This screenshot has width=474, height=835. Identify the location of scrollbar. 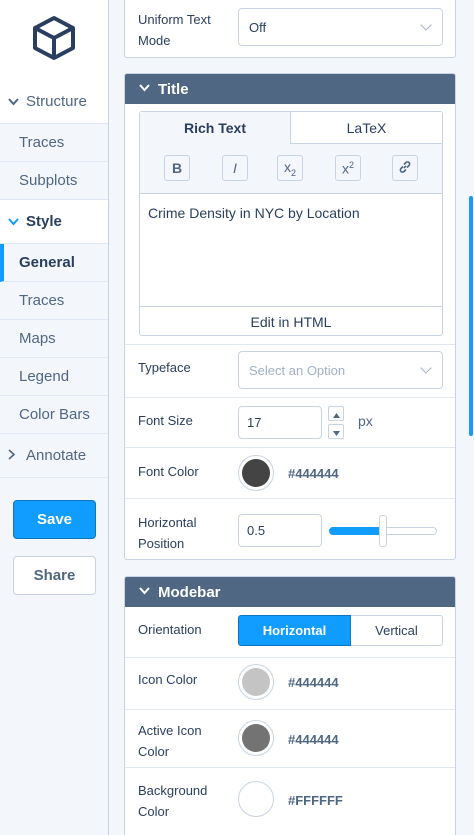
(471, 316).